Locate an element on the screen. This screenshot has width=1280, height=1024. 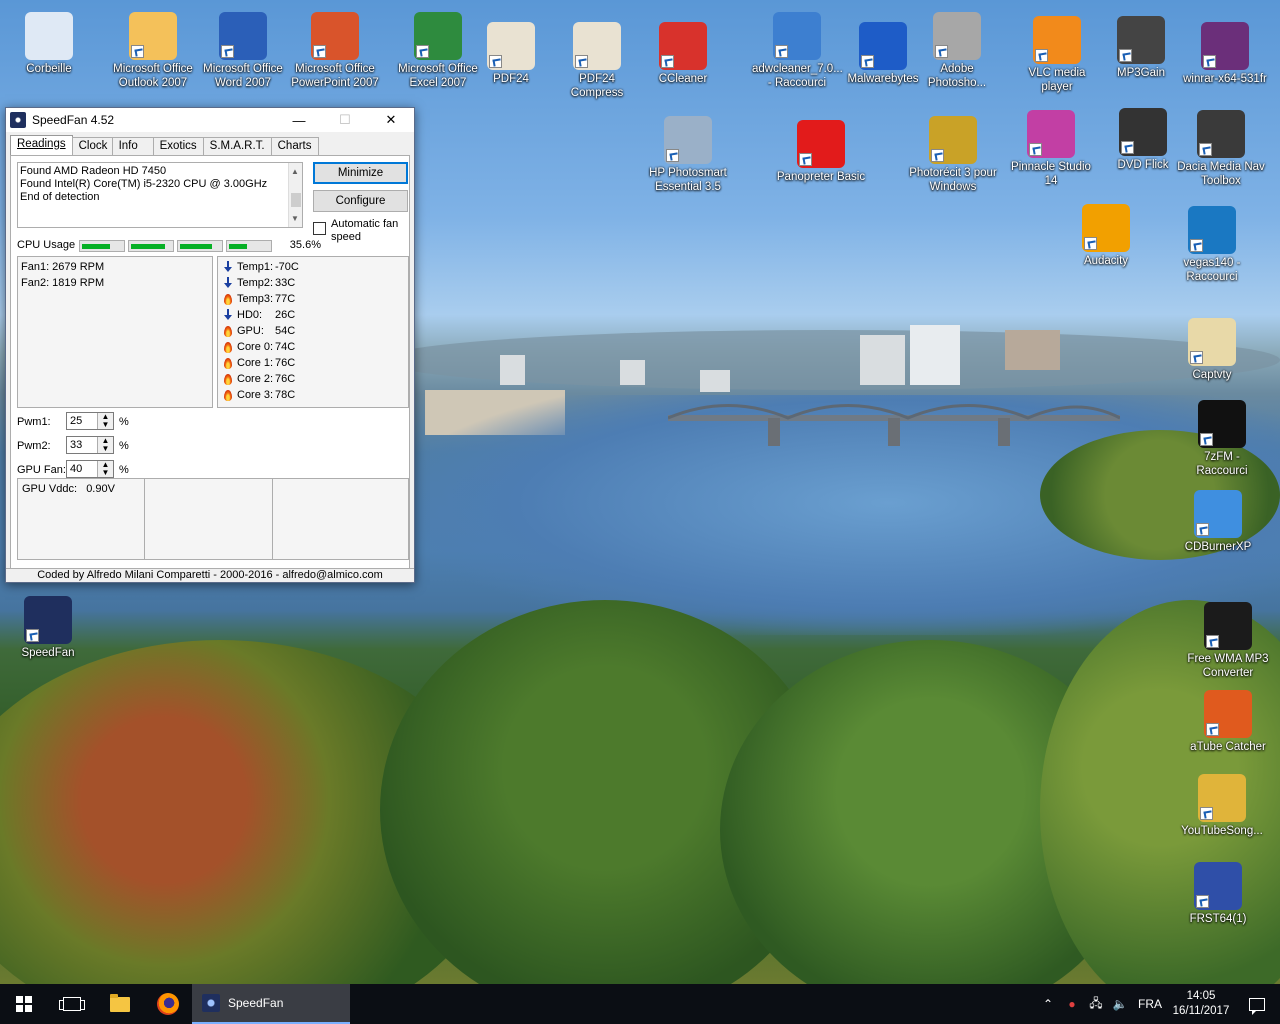
desktop-icon-label: CDBurnerXP is located at coordinates (1218, 547).